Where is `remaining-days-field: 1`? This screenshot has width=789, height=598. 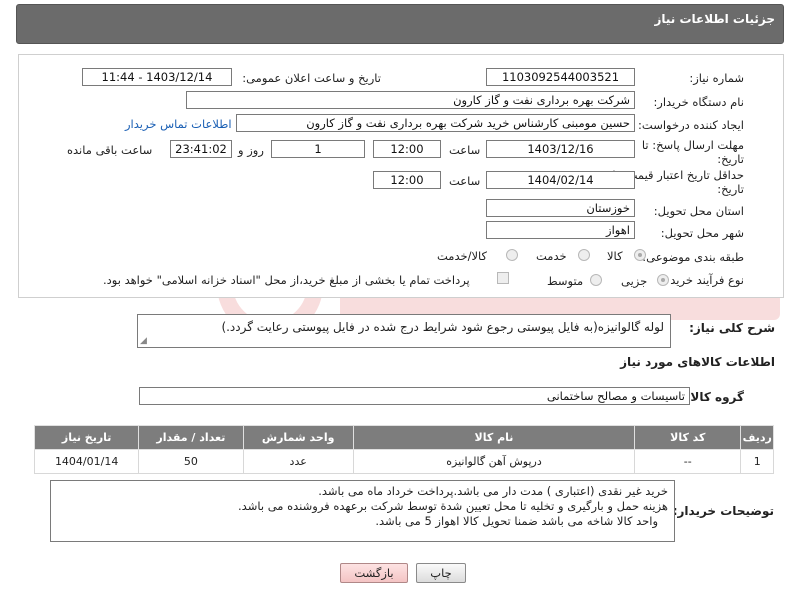
remaining-days-field: 1 is located at coordinates (318, 149).